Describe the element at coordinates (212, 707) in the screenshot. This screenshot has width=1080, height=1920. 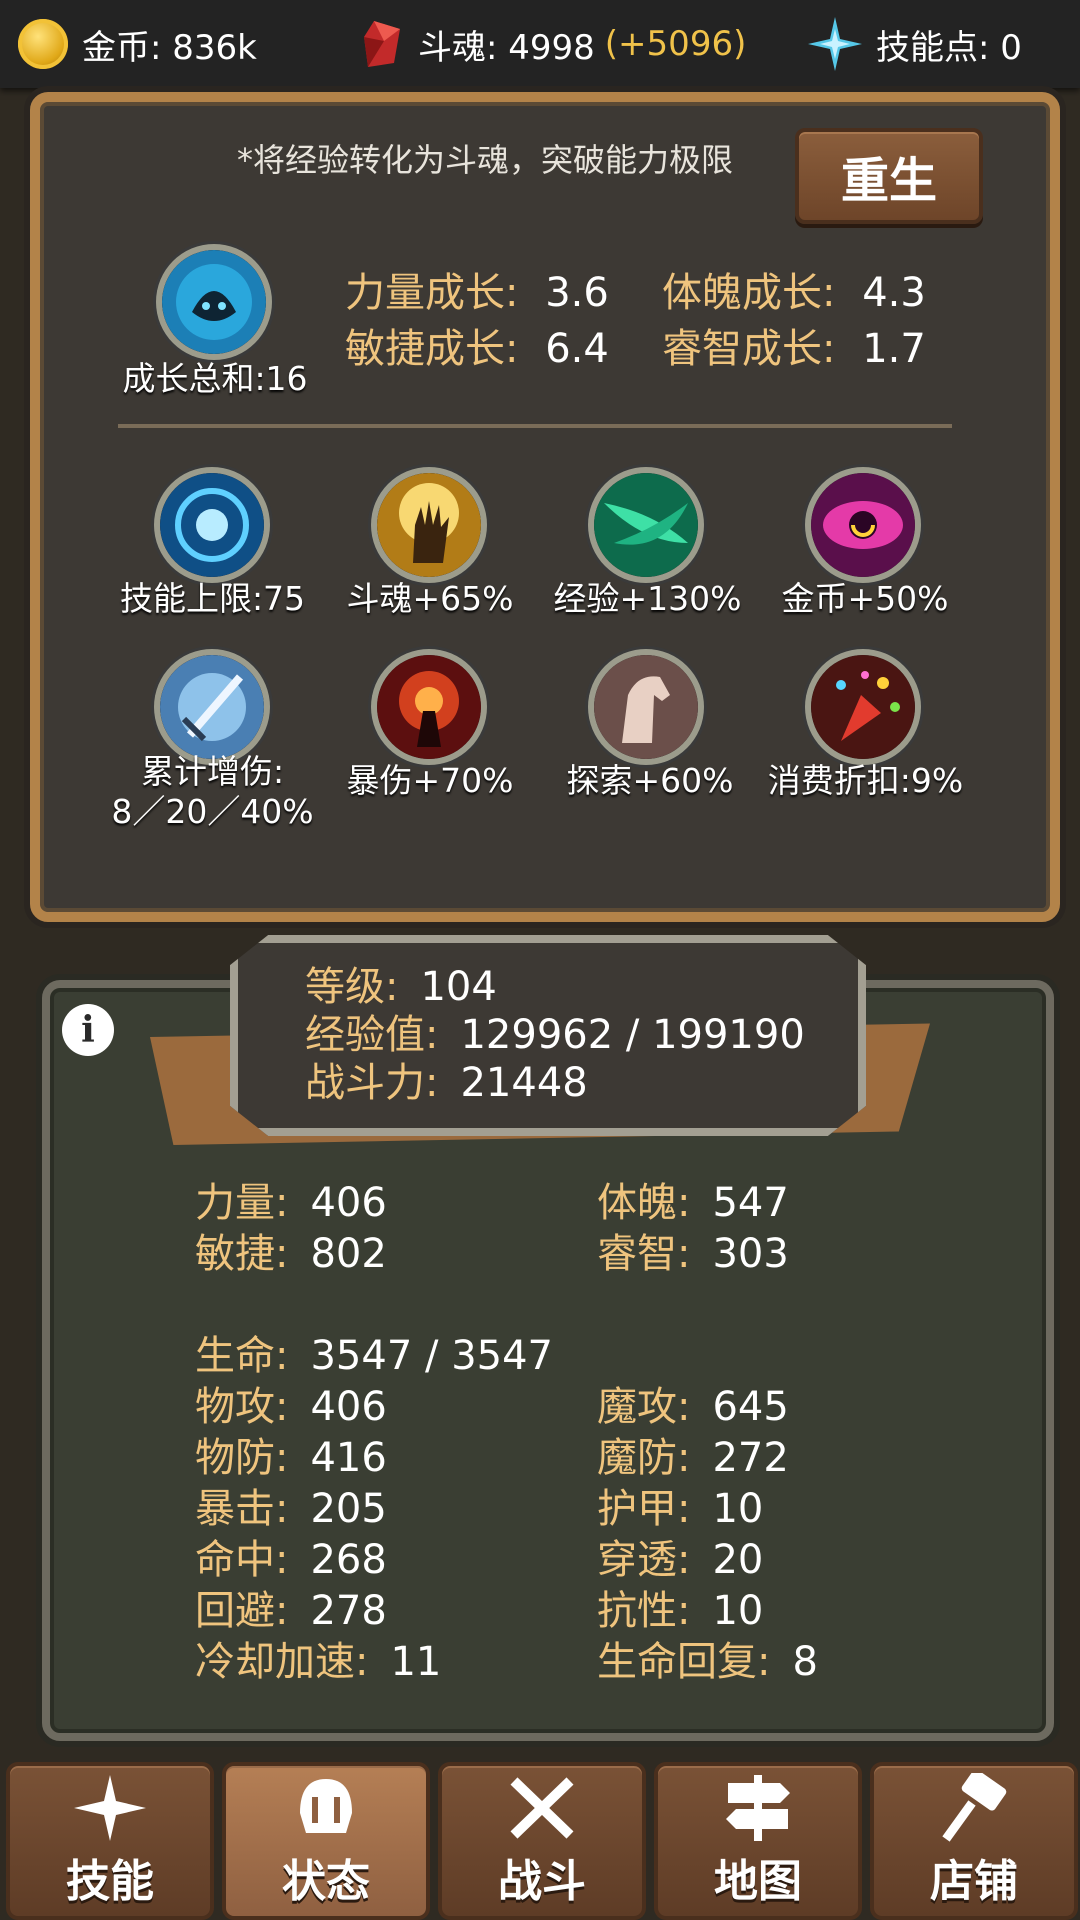
I see `sword-icon` at that location.